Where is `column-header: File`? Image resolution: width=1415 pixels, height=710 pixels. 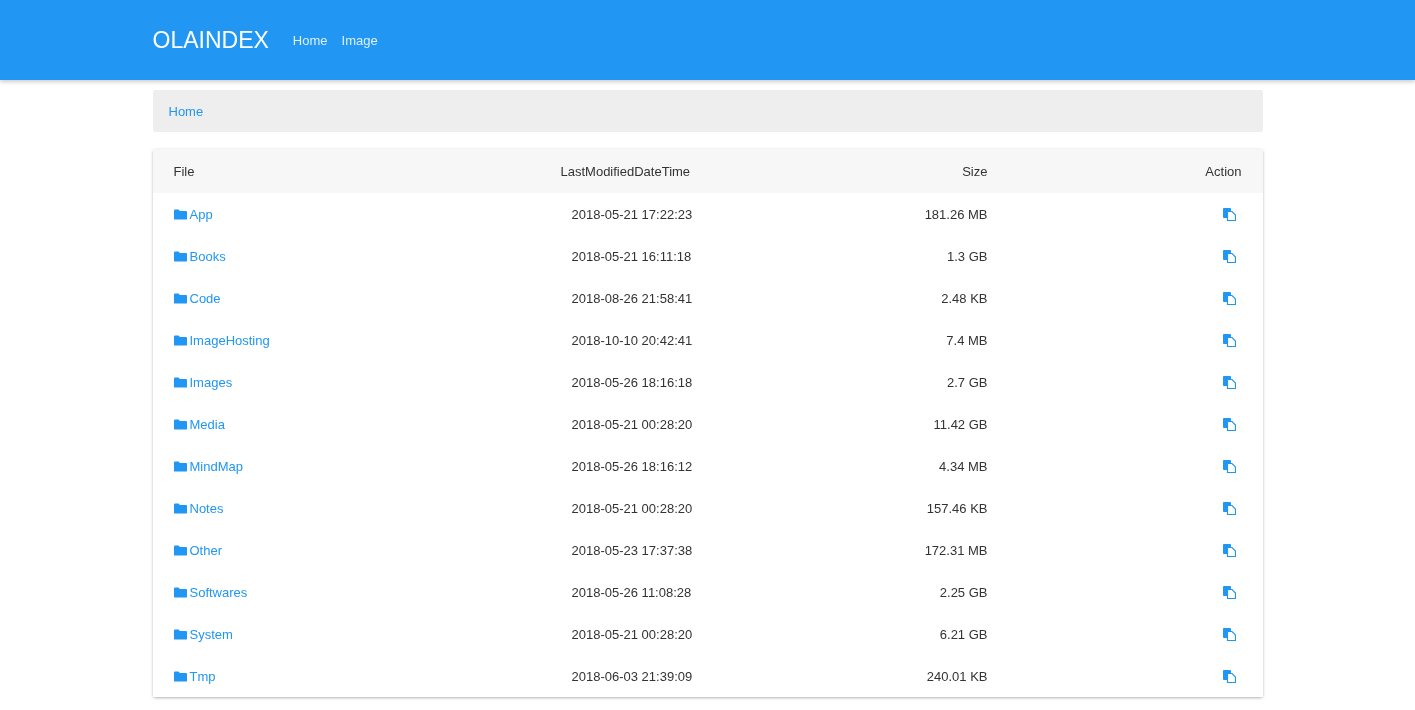
column-header: File is located at coordinates (184, 171).